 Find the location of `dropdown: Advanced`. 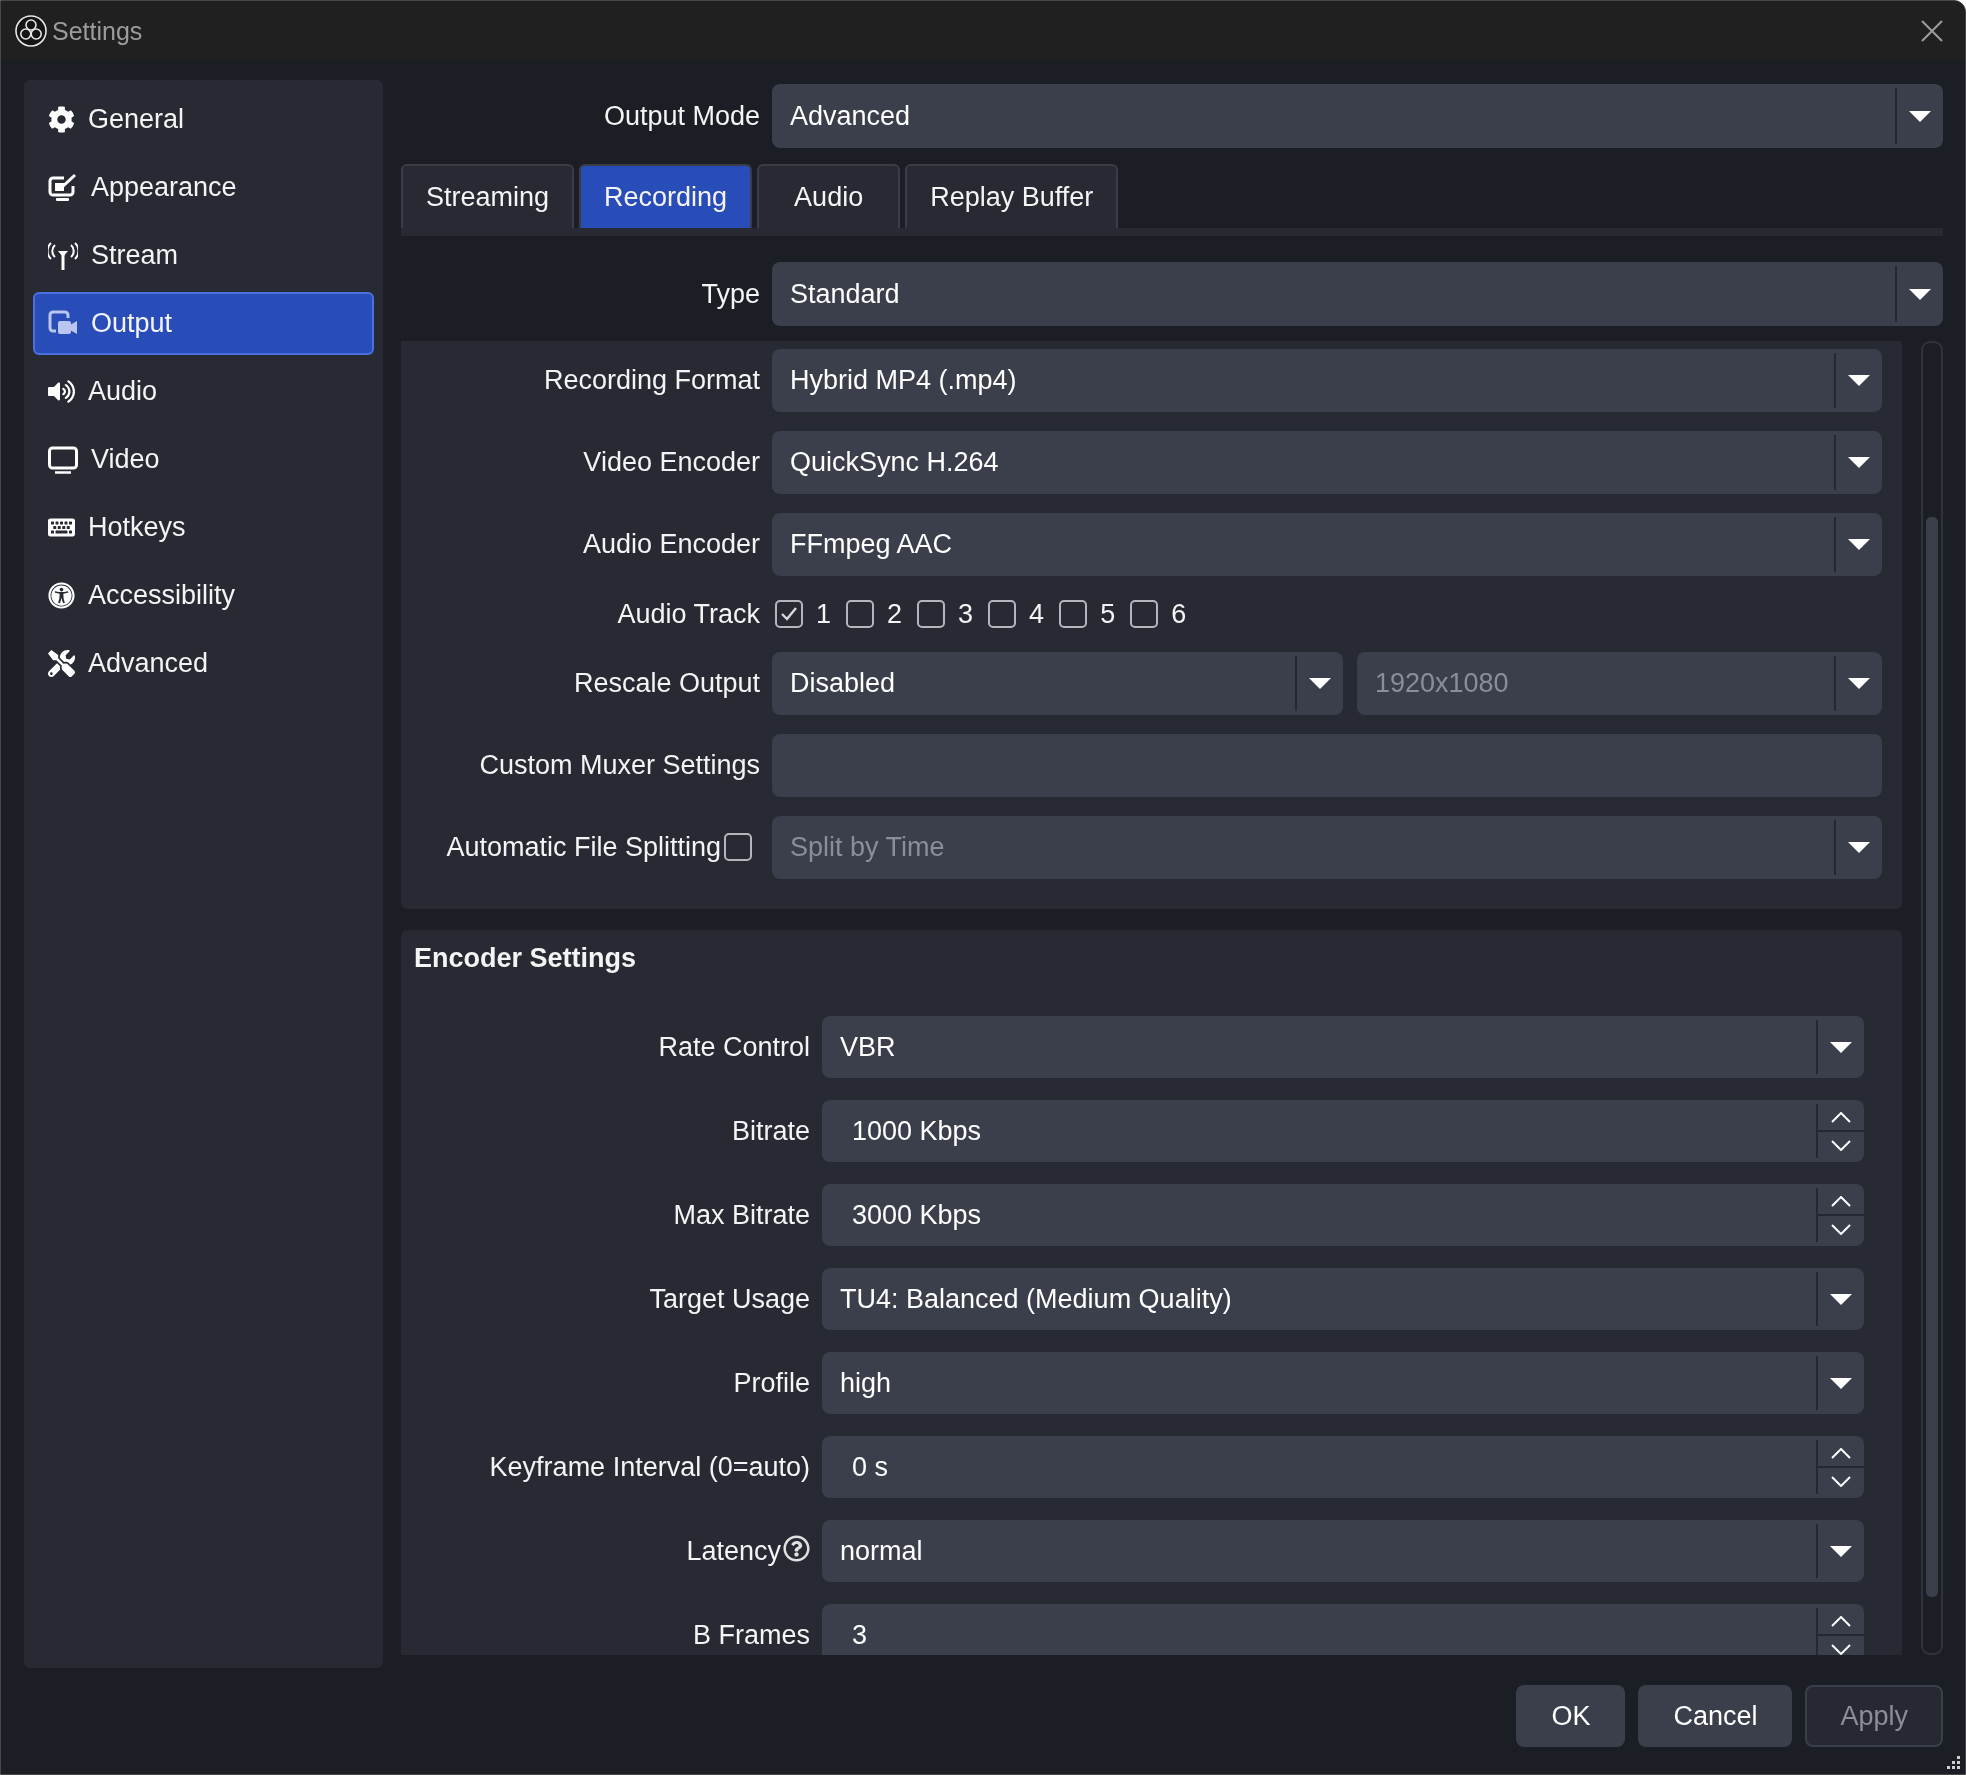

dropdown: Advanced is located at coordinates (1357, 116).